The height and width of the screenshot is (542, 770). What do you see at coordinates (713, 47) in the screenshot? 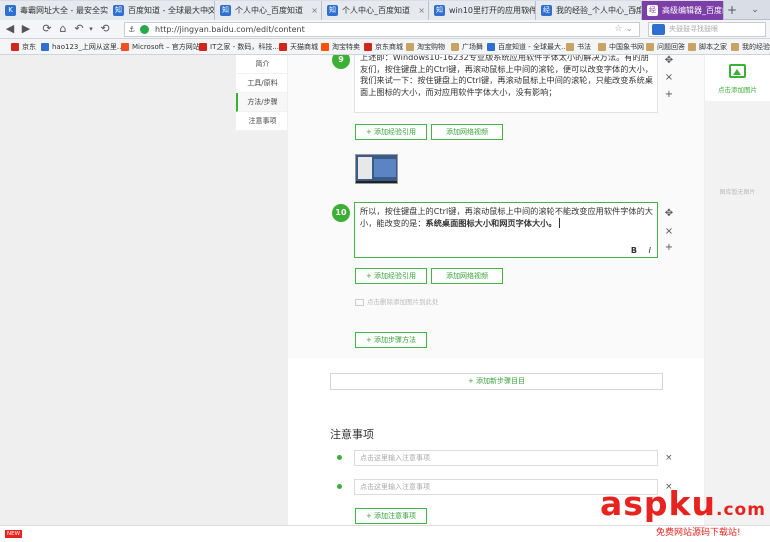
I see `bookmark-label: 脚本之家` at bounding box center [713, 47].